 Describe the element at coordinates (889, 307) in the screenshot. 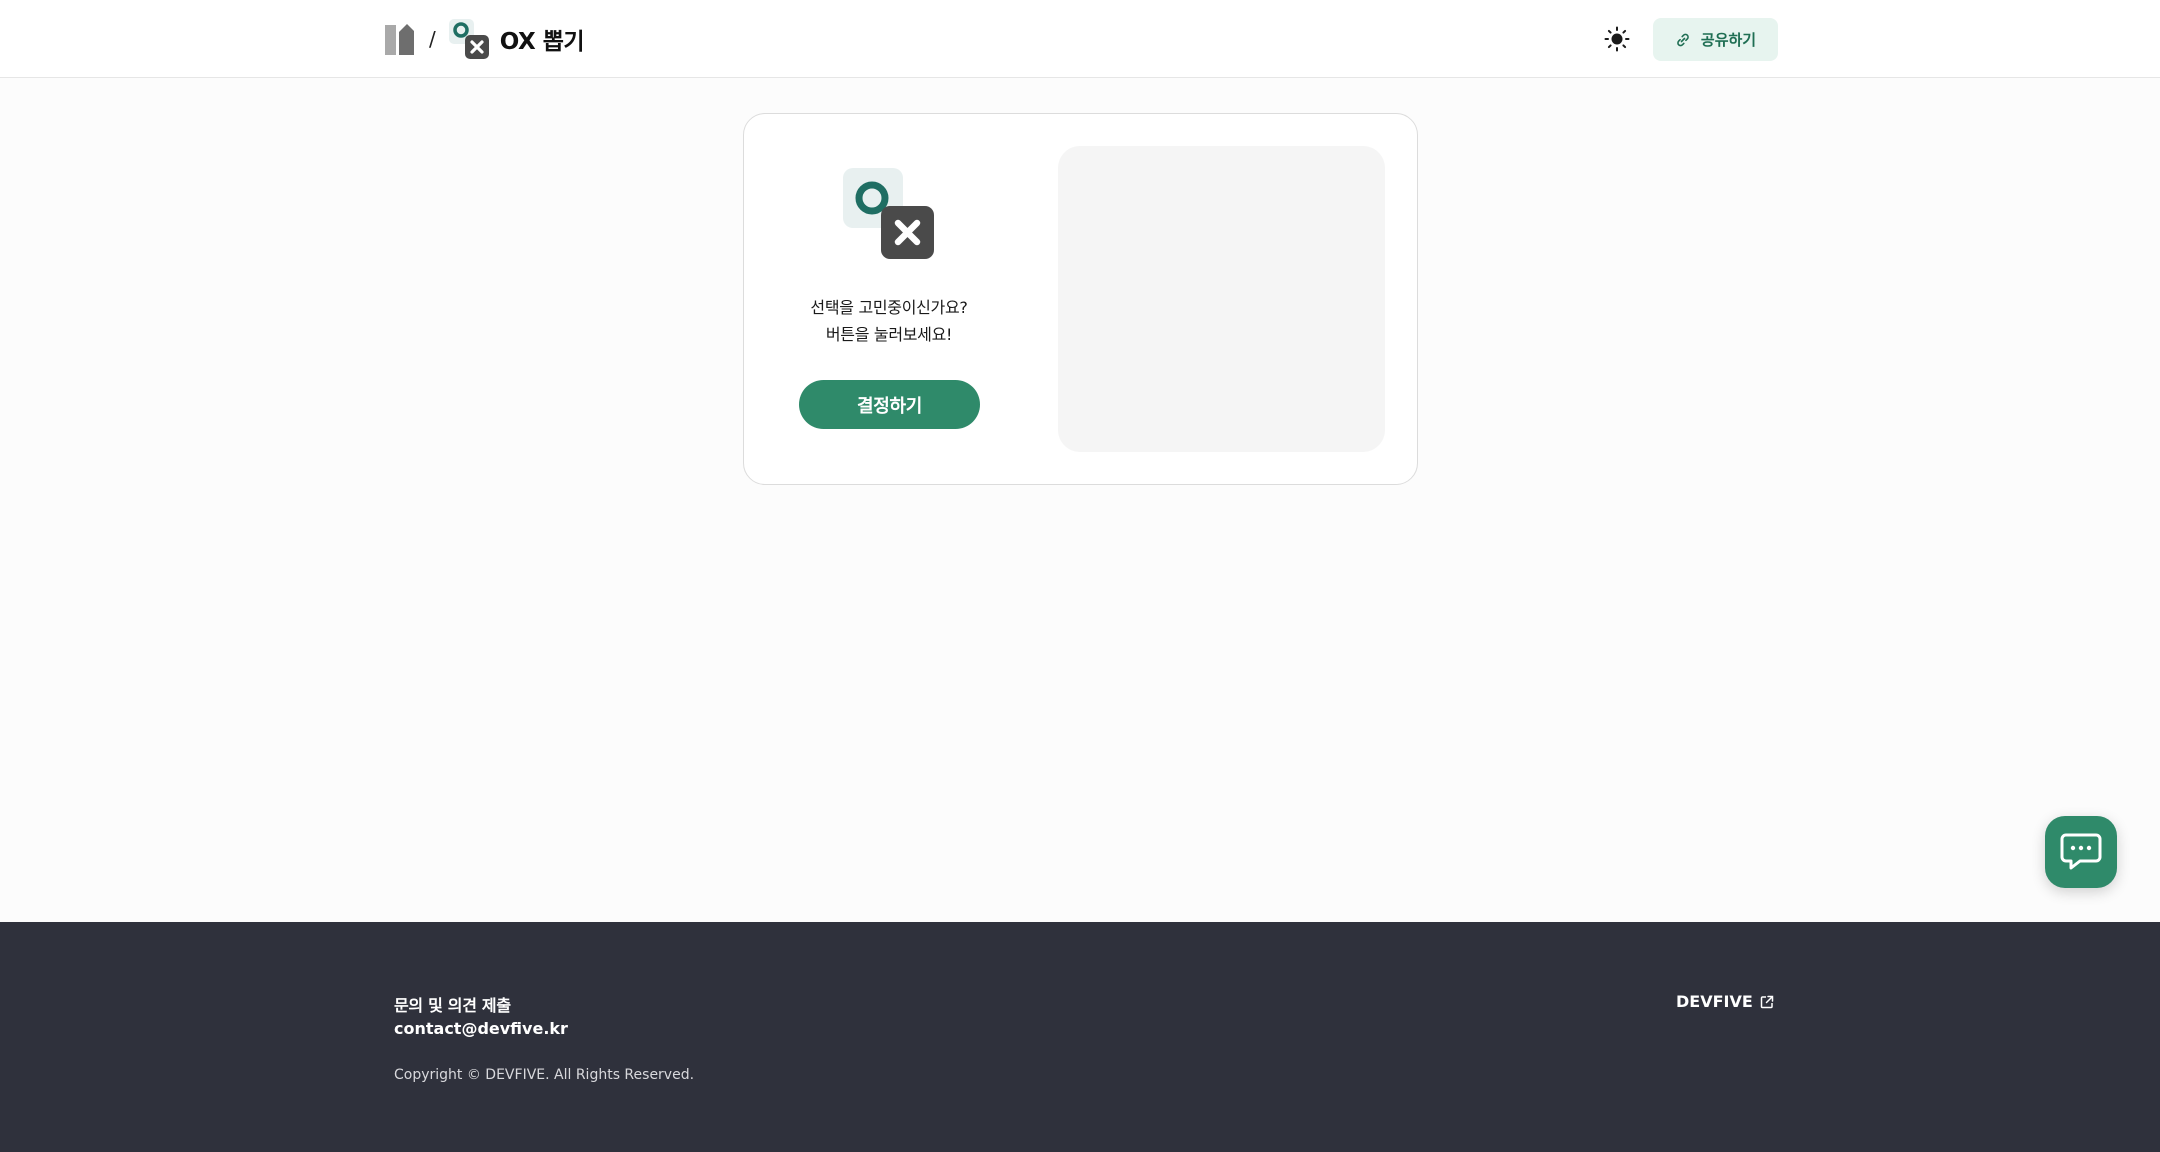

I see `prompt-line-1: 선택을 고민중이신가요?` at that location.